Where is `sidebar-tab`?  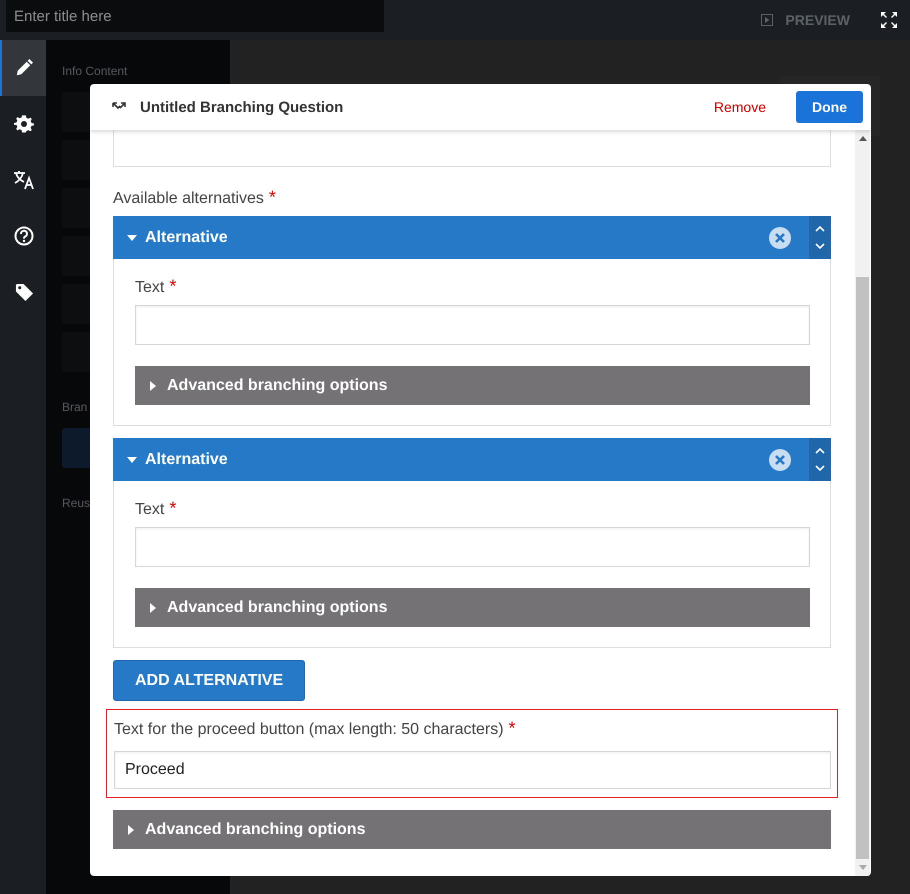
sidebar-tab is located at coordinates (23, 68).